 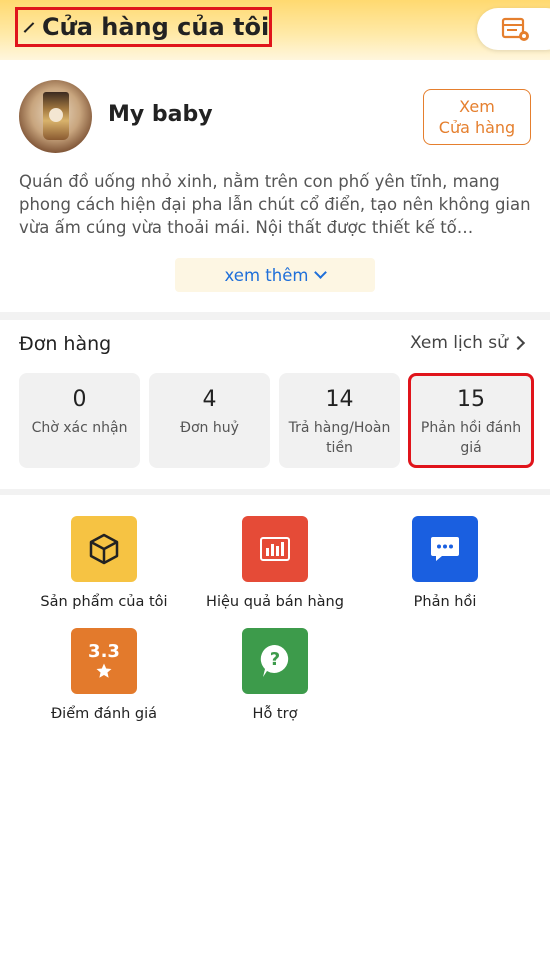 What do you see at coordinates (160, 114) in the screenshot?
I see `shop-name: My baby` at bounding box center [160, 114].